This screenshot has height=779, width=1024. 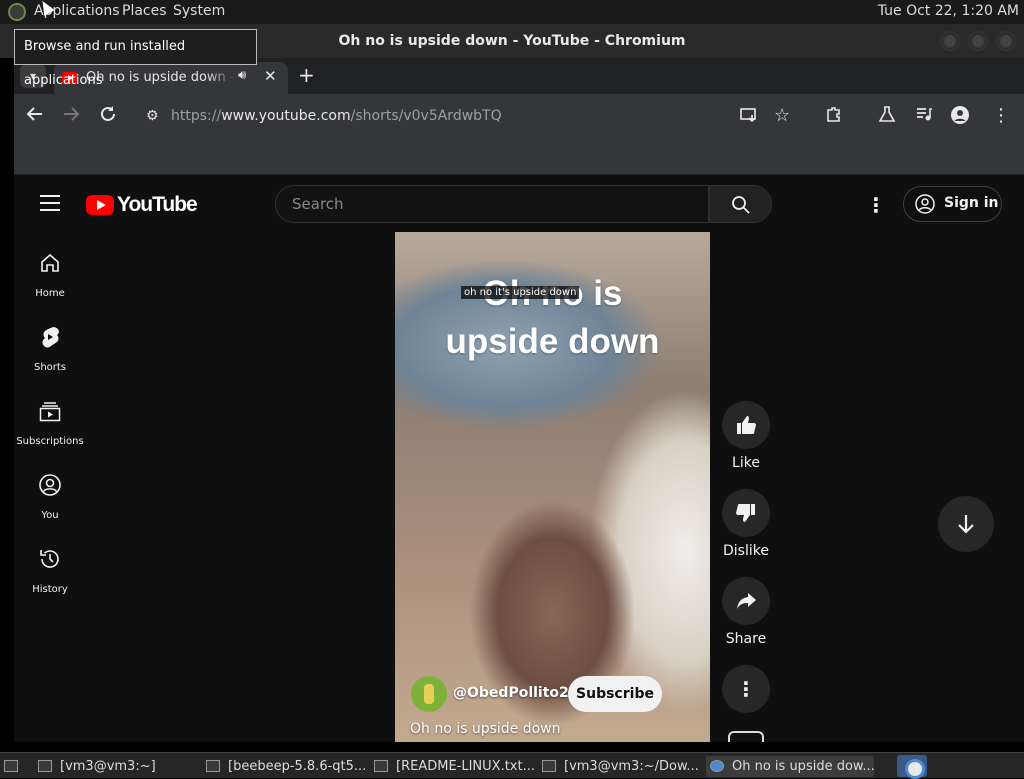 What do you see at coordinates (50, 262) in the screenshot?
I see `home-icon` at bounding box center [50, 262].